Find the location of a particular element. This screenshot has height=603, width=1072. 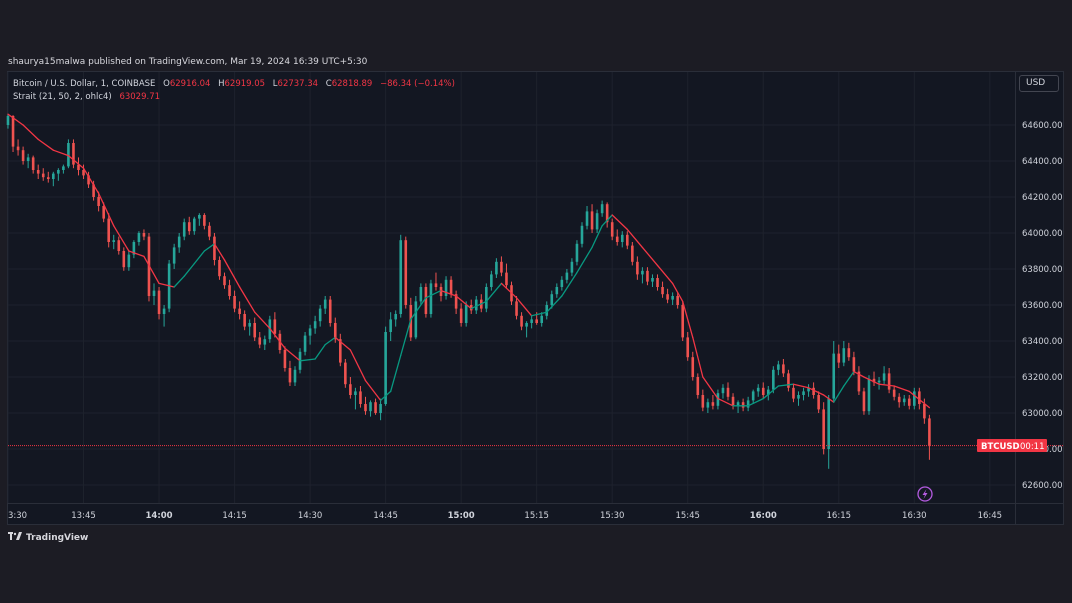

brand-logo: TradingView is located at coordinates (48, 537).